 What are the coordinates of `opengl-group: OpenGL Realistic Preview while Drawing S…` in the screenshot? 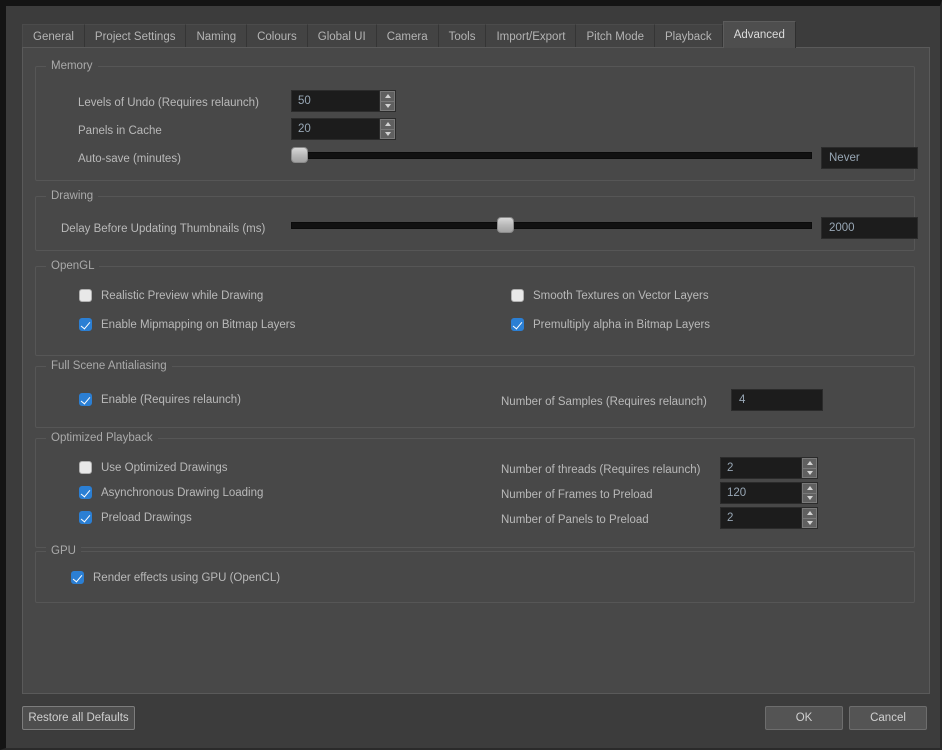 It's located at (475, 308).